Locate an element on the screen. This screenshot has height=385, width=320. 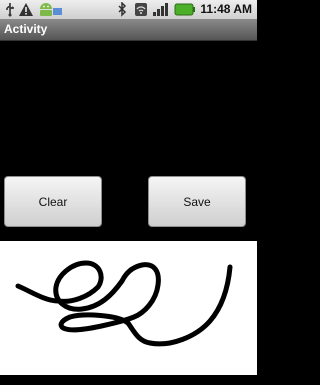
battery-icon is located at coordinates (184, 9).